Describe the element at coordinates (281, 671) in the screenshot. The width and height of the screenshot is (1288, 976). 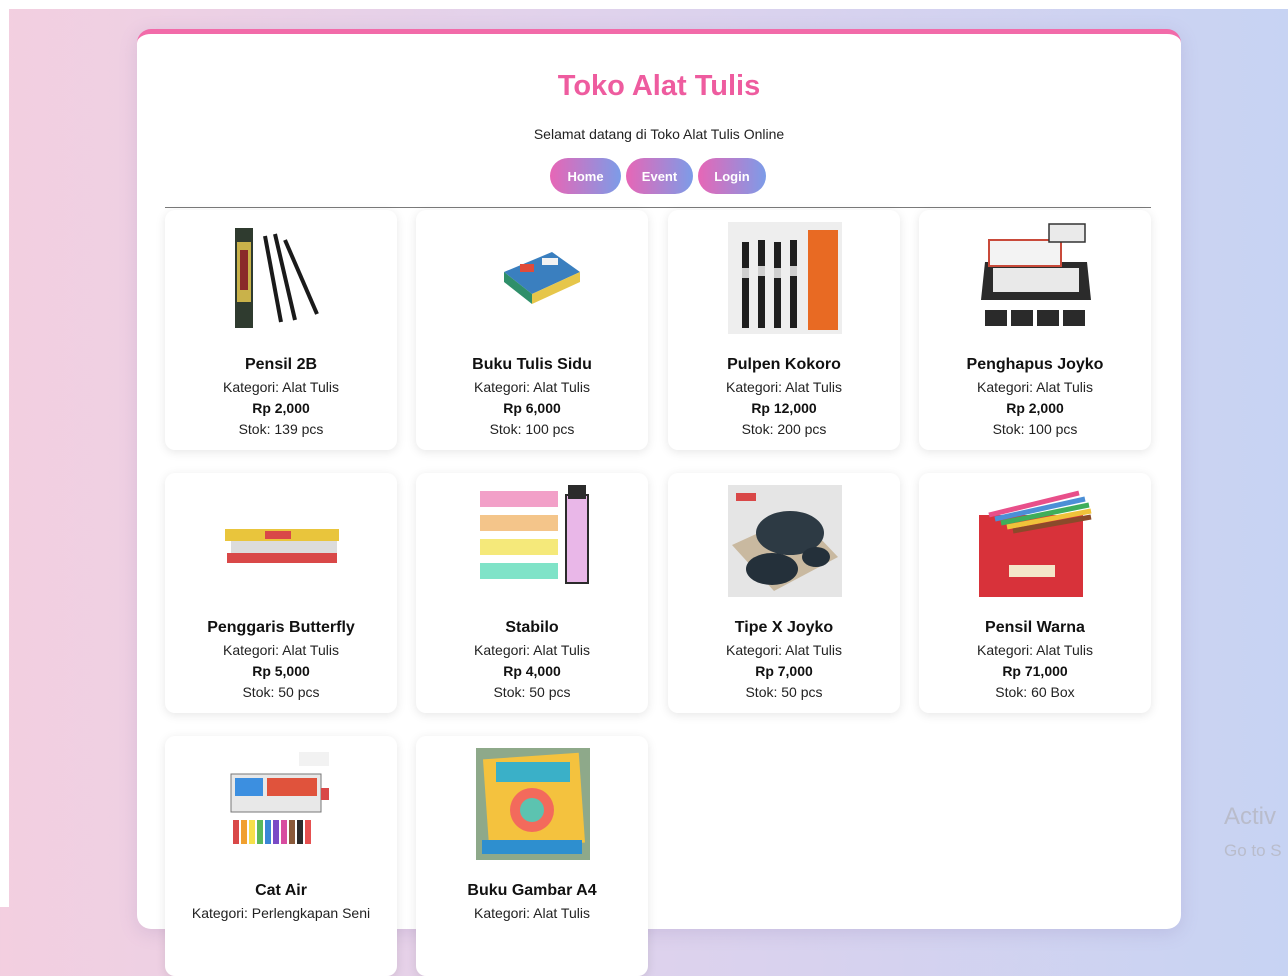
I see `product-price: Rp 5,000` at that location.